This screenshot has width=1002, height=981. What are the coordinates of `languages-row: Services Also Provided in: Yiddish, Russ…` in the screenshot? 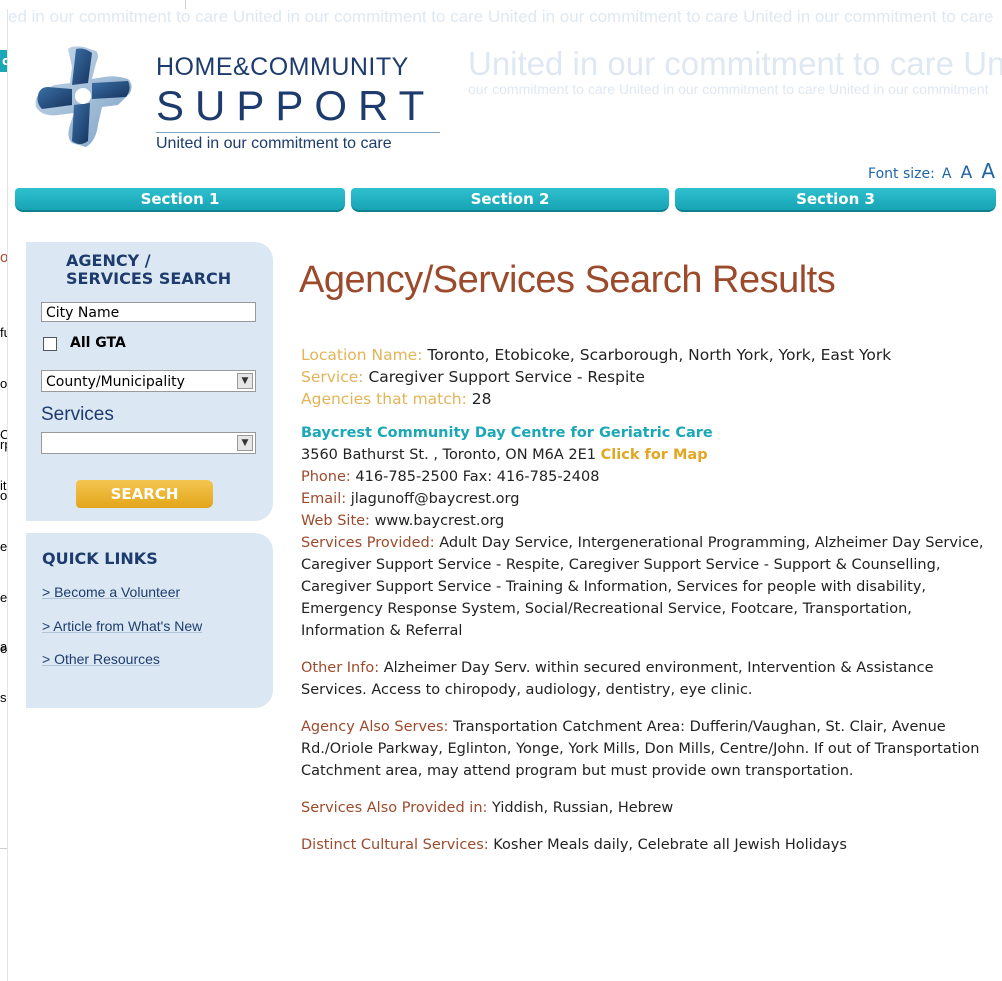 It's located at (646, 808).